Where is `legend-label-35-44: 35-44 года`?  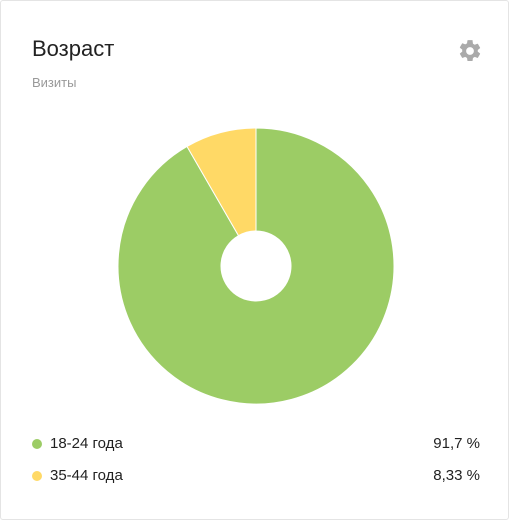
legend-label-35-44: 35-44 года is located at coordinates (86, 475).